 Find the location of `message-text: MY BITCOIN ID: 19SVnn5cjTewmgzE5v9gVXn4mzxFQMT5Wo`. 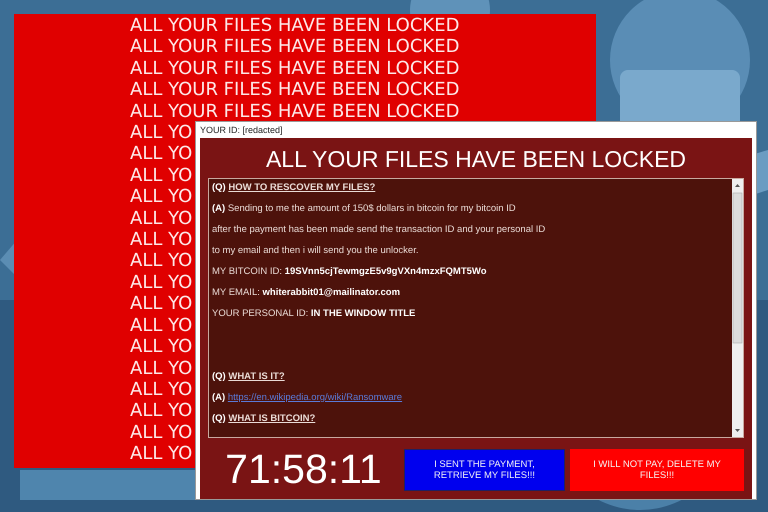

message-text: MY BITCOIN ID: 19SVnn5cjTewmgzE5v9gVXn4mzxFQMT5Wo is located at coordinates (349, 272).